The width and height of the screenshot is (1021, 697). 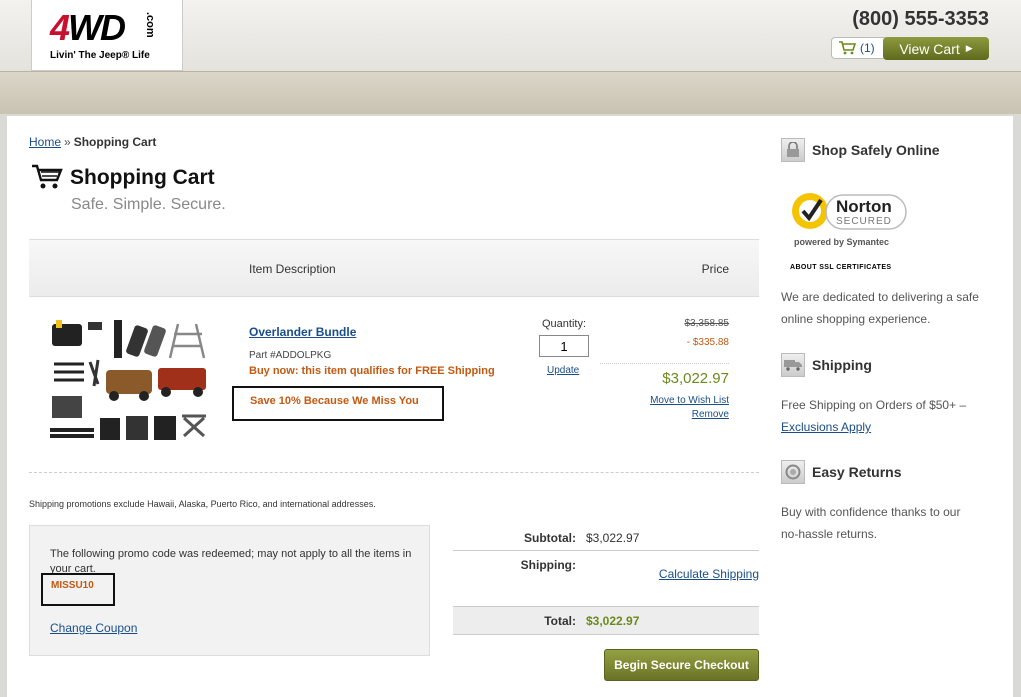 I want to click on product-name-link: Overlander Bundle, so click(x=302, y=332).